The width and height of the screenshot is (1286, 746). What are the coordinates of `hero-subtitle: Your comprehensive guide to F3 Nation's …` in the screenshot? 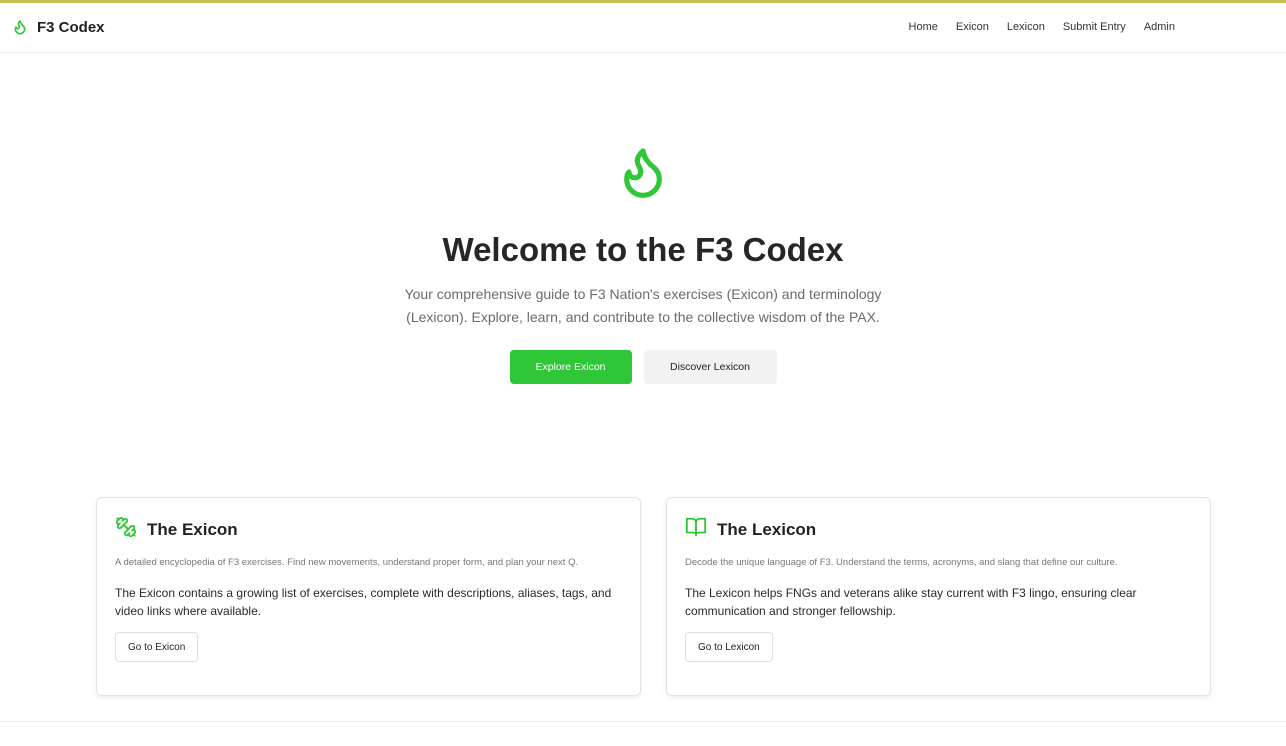 It's located at (643, 305).